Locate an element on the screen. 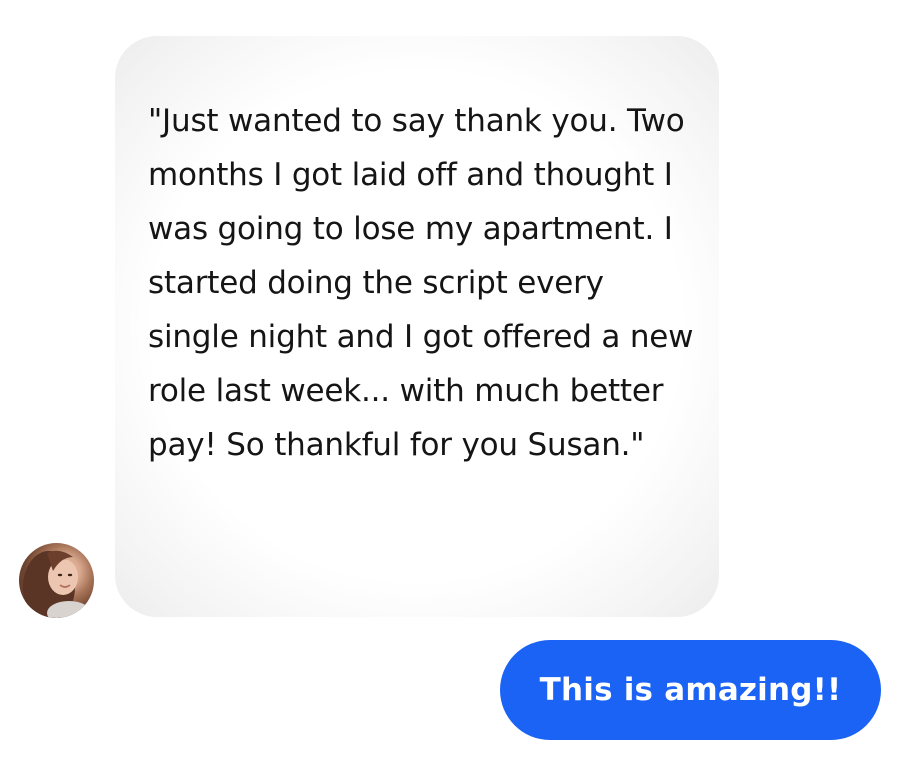  outgoing-message-bubble: This is amazing!! is located at coordinates (690, 690).